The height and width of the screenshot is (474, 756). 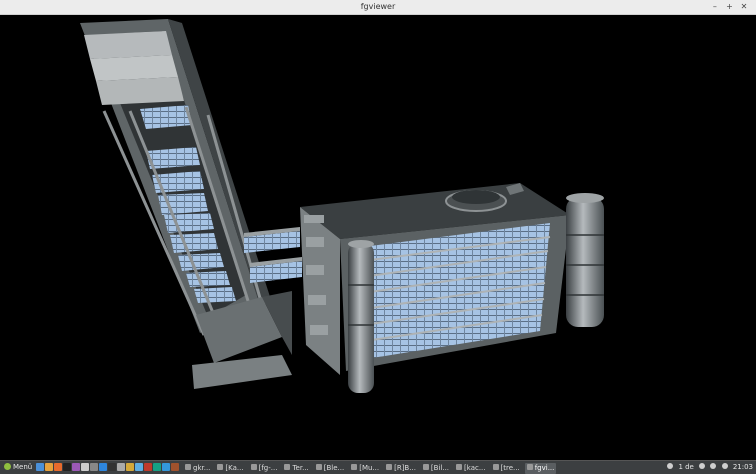 I want to click on settings-icon, so click(x=94, y=467).